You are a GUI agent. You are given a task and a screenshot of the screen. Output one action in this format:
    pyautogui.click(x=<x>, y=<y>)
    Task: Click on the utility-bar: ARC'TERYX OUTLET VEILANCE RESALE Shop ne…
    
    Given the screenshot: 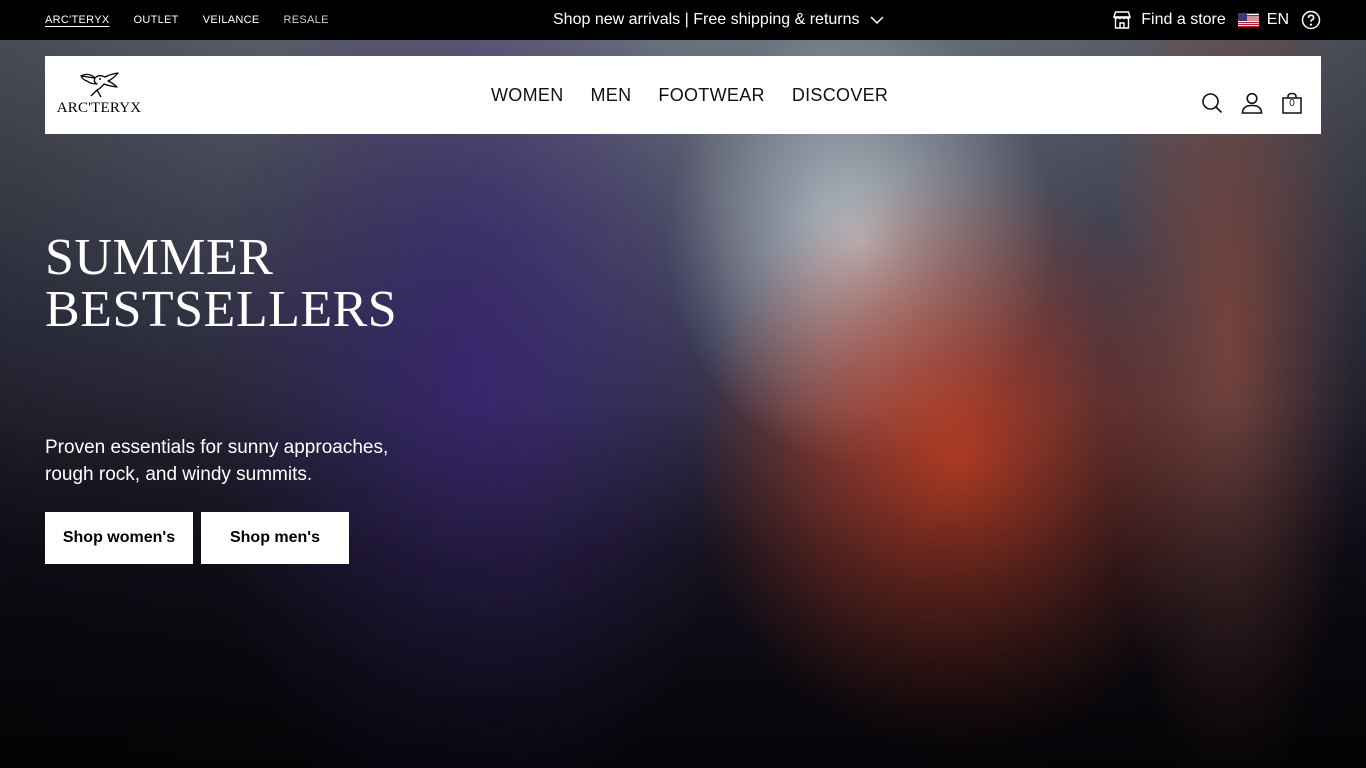 What is the action you would take?
    pyautogui.click(x=683, y=20)
    